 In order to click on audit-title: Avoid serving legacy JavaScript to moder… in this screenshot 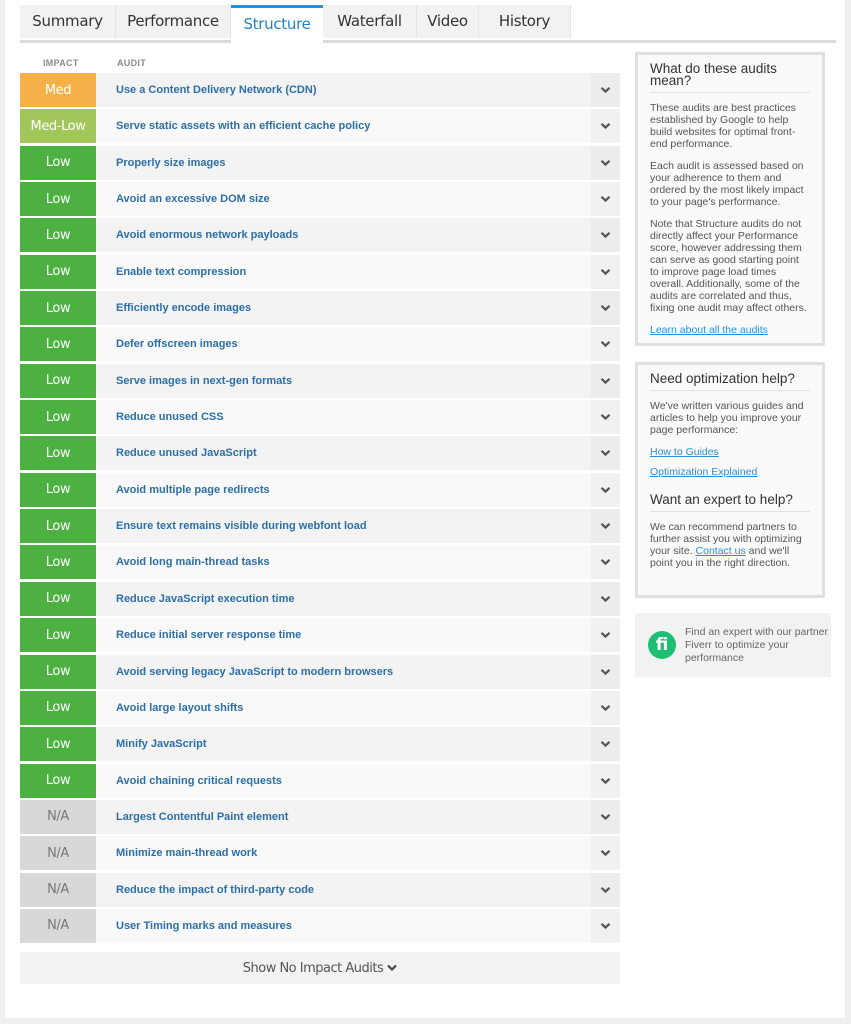, I will do `click(343, 671)`.